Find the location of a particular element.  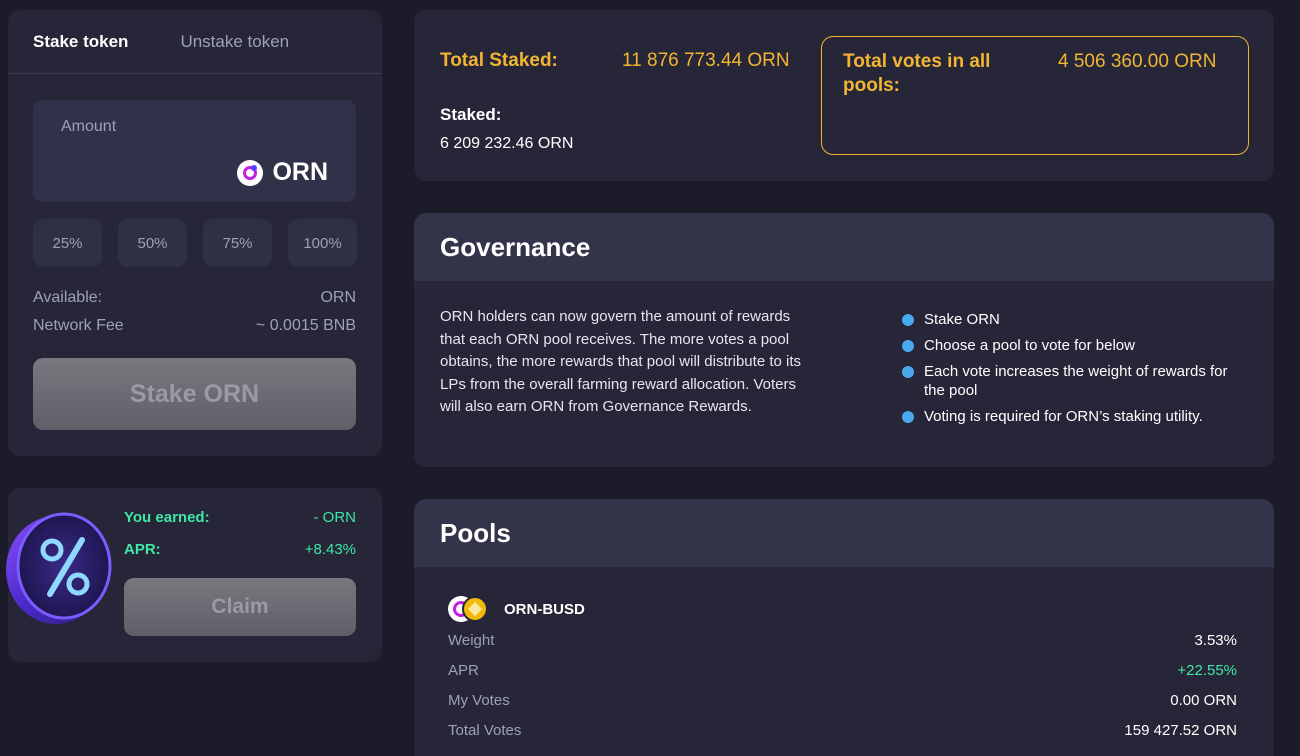

stake-orn-button: Stake ORN is located at coordinates (194, 394).